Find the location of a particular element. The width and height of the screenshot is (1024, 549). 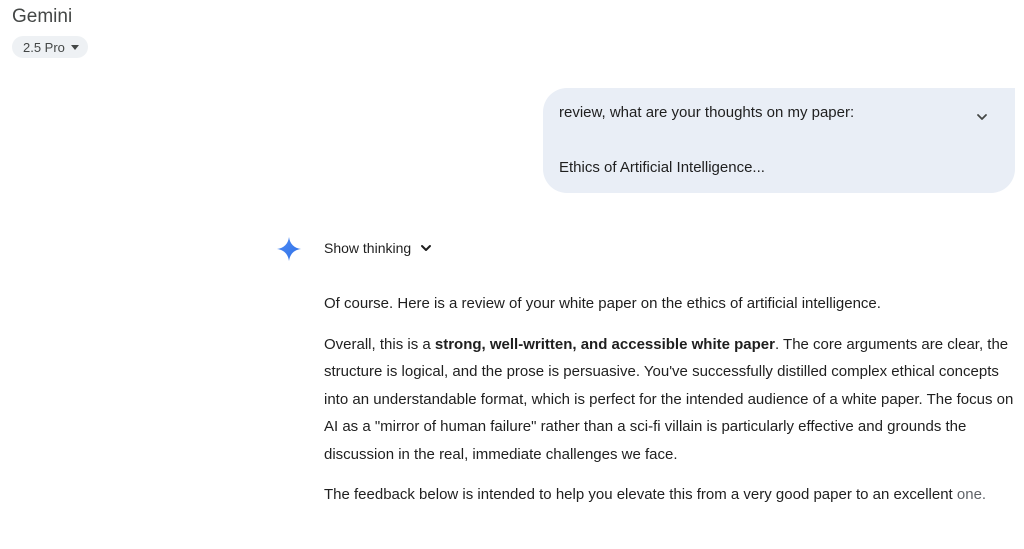

app-title: Gemini is located at coordinates (42, 16).